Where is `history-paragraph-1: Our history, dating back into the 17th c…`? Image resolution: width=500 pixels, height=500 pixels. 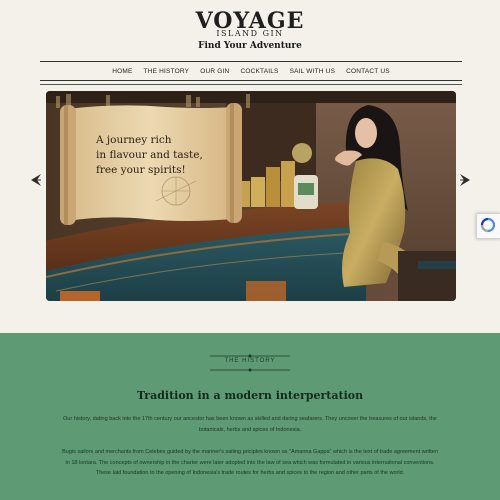 history-paragraph-1: Our history, dating back into the 17th c… is located at coordinates (250, 424).